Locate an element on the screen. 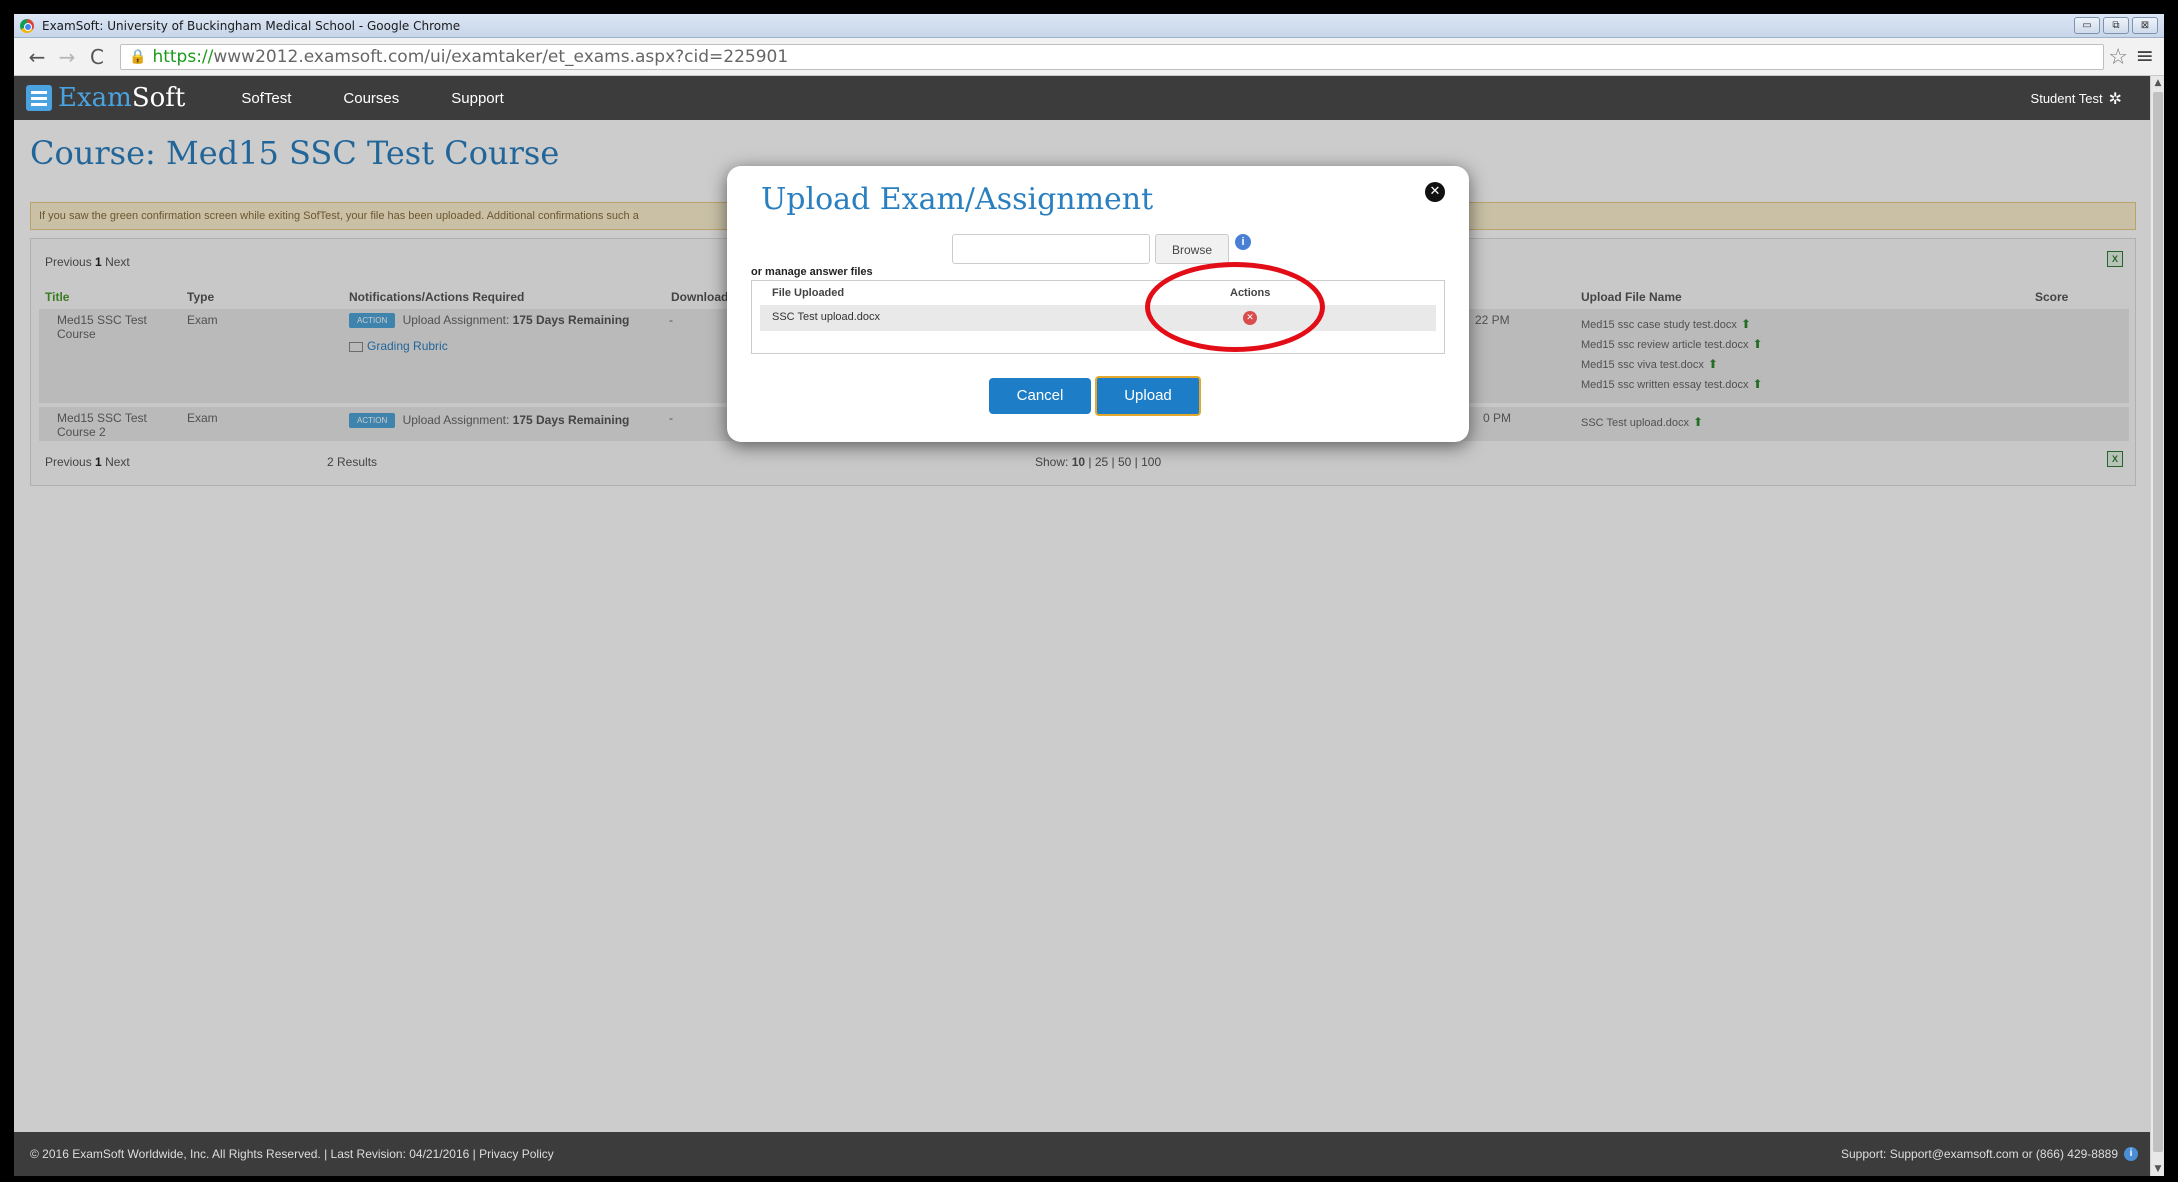 This screenshot has width=2178, height=1182. answer-file-name: SSC Test upload.docx is located at coordinates (826, 317).